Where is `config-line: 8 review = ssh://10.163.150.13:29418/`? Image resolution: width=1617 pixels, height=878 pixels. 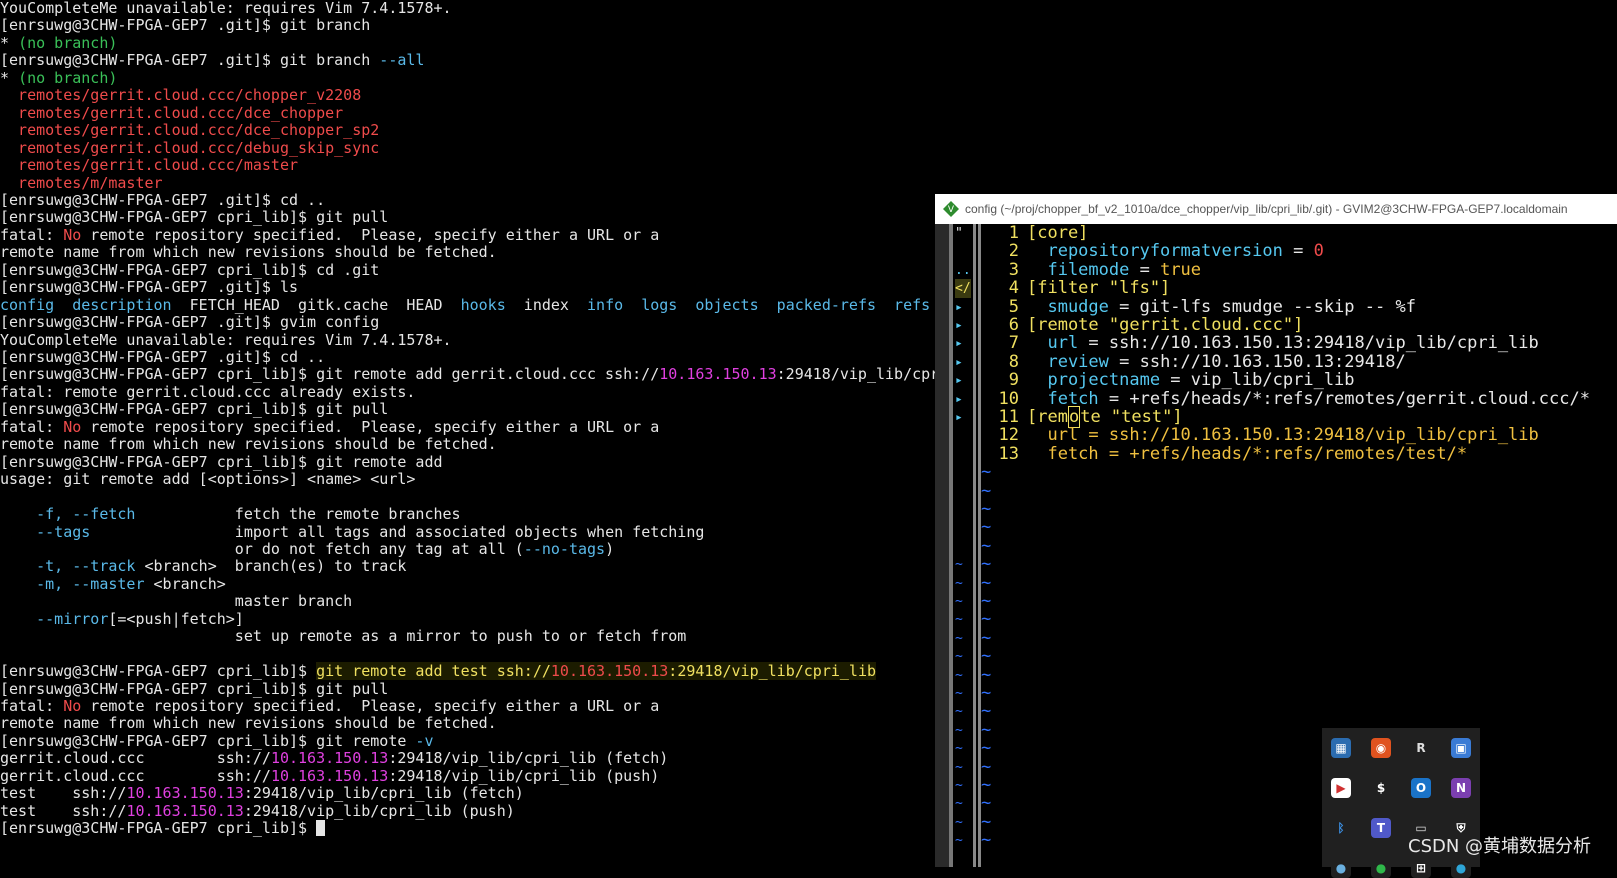
config-line: 8 review = ssh://10.163.150.13:29418/ is located at coordinates (1193, 361).